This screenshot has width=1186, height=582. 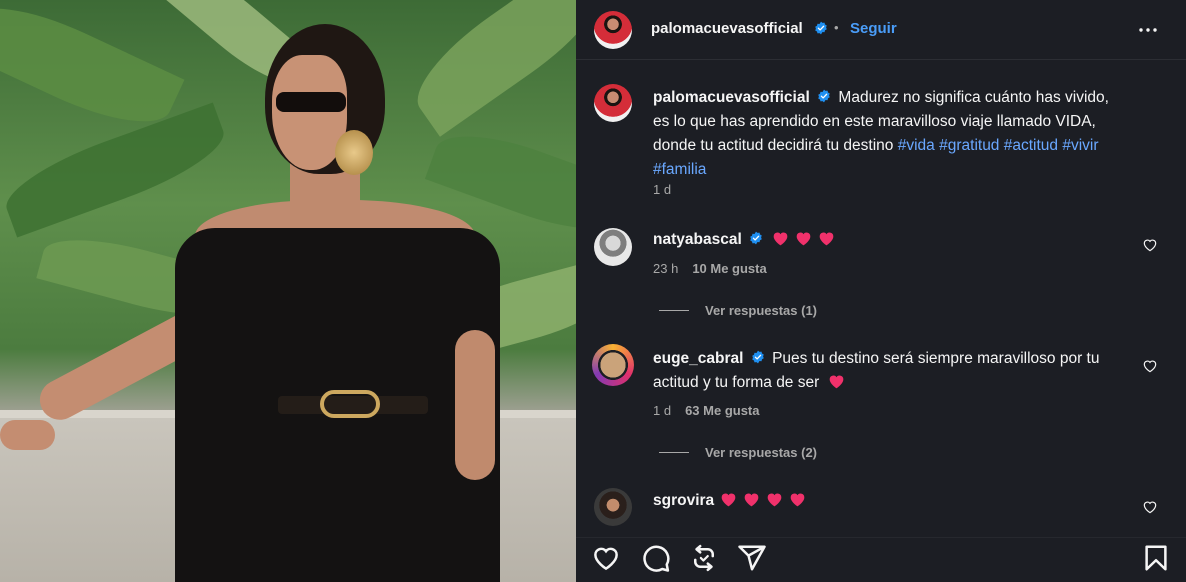 I want to click on share-icon, so click(x=752, y=558).